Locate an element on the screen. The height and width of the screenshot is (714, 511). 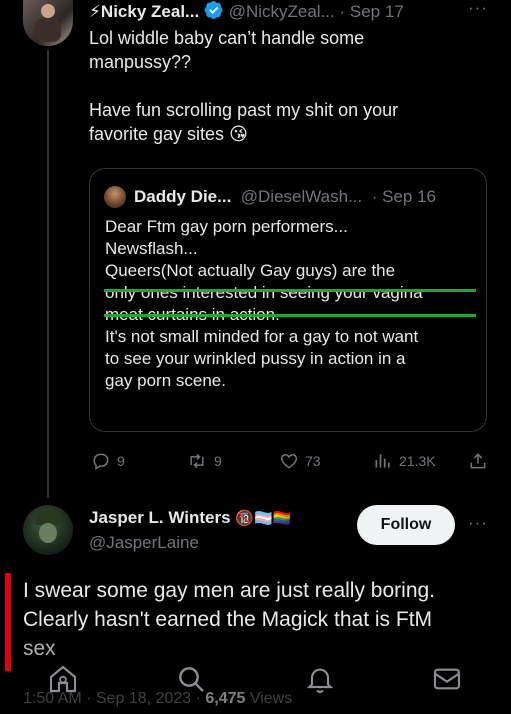
reply-button: 9 is located at coordinates (108, 461).